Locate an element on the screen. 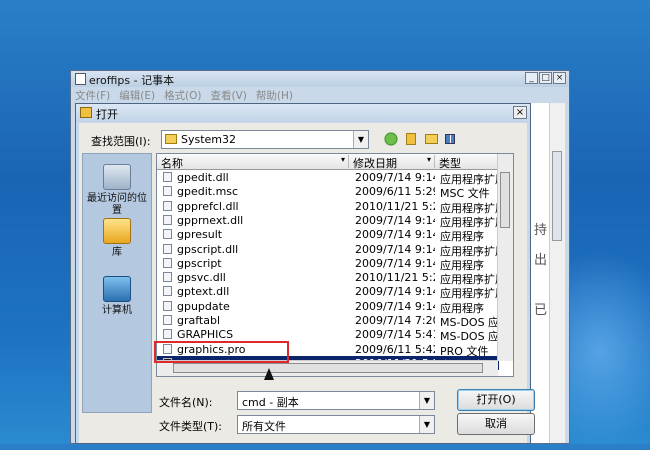  notepad-text-fragment: 已 is located at coordinates (541, 310).